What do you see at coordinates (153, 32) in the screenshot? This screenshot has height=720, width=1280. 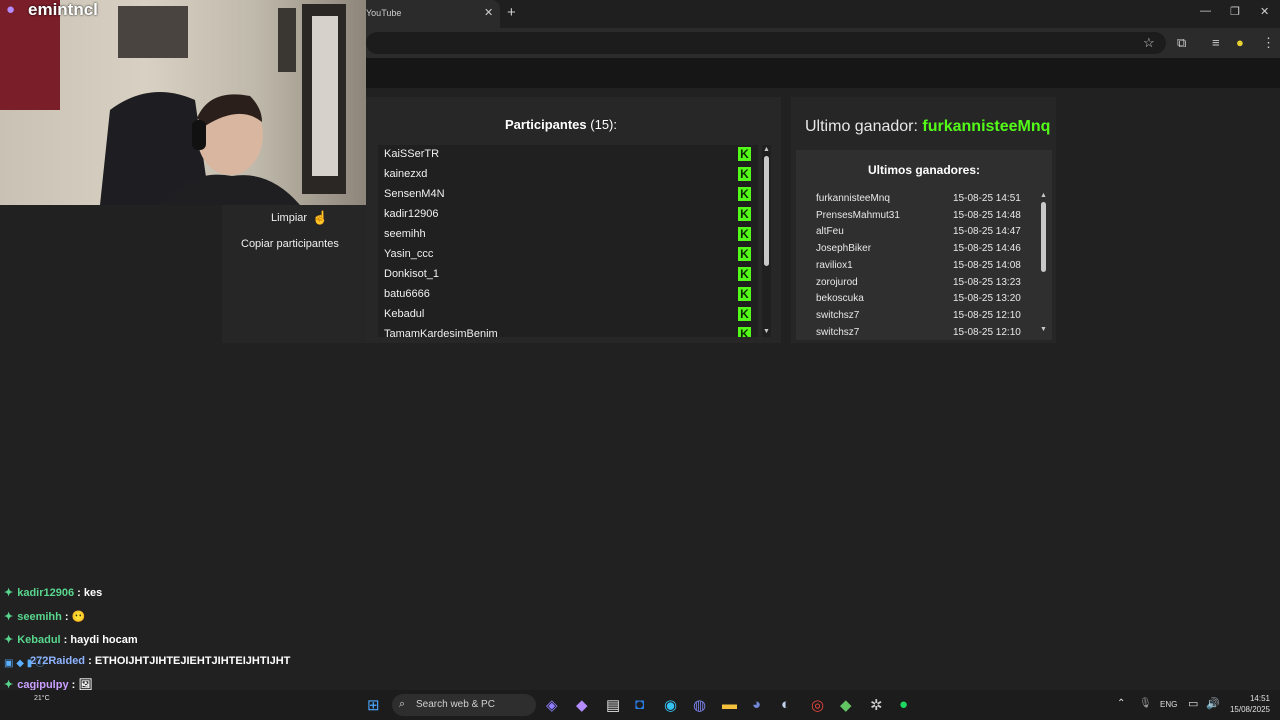 I see `poster-frame` at bounding box center [153, 32].